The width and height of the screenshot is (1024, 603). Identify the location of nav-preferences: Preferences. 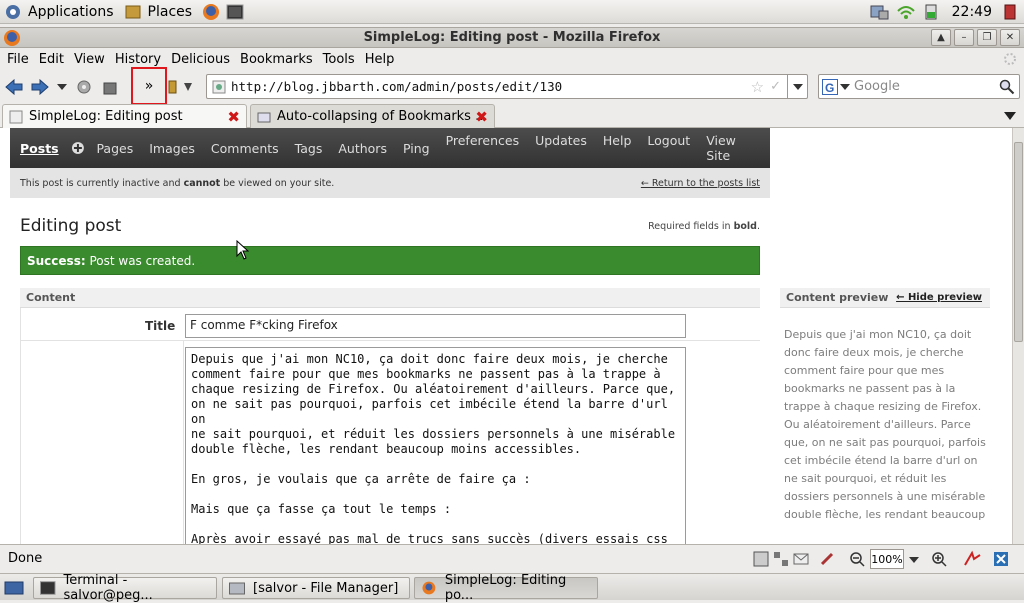
(483, 148).